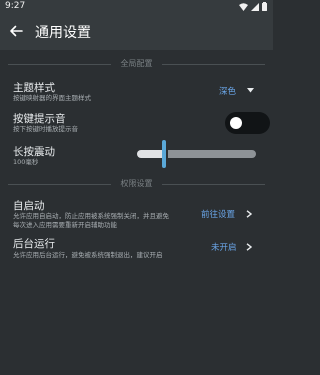  I want to click on autostart-title: 自启动, so click(29, 206).